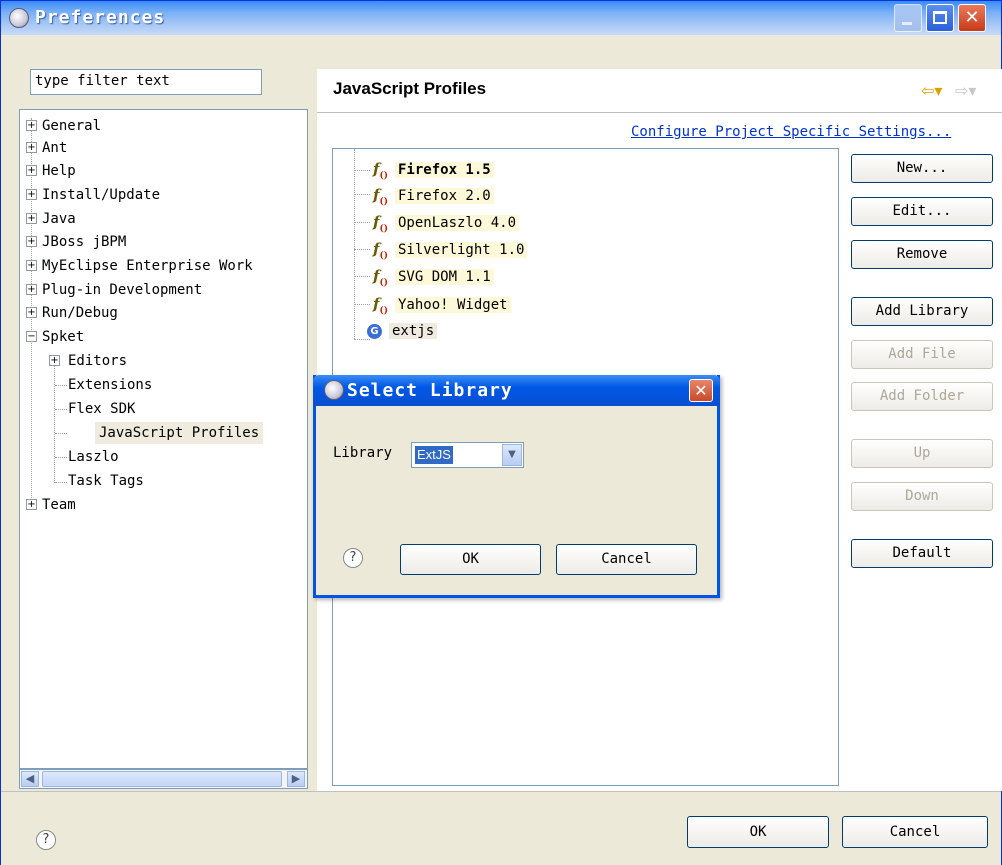 The width and height of the screenshot is (1002, 865). I want to click on profile-label: extjs, so click(413, 331).